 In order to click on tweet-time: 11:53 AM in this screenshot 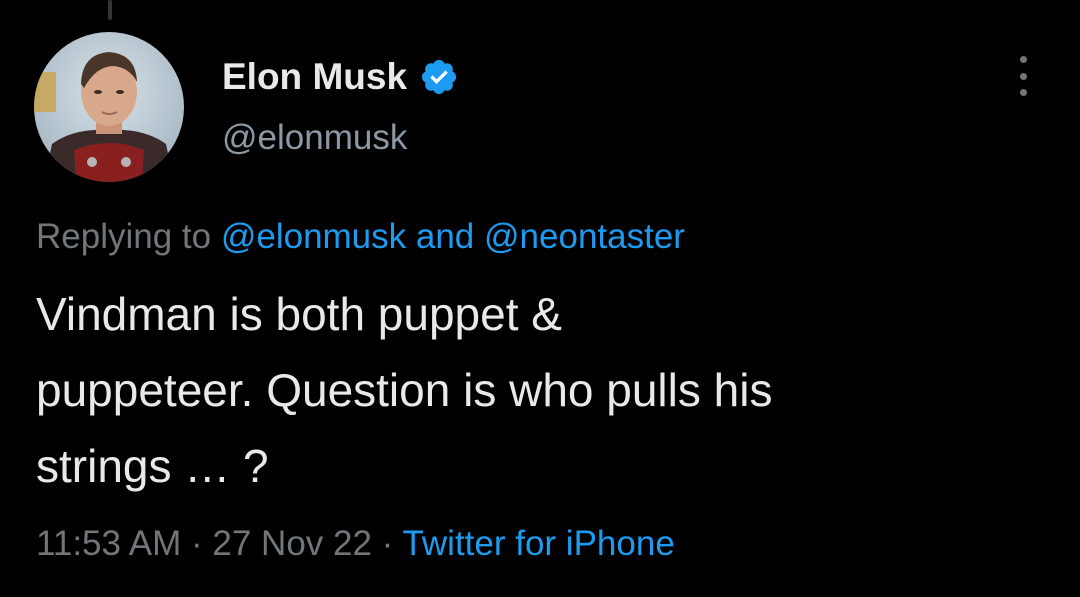, I will do `click(108, 543)`.